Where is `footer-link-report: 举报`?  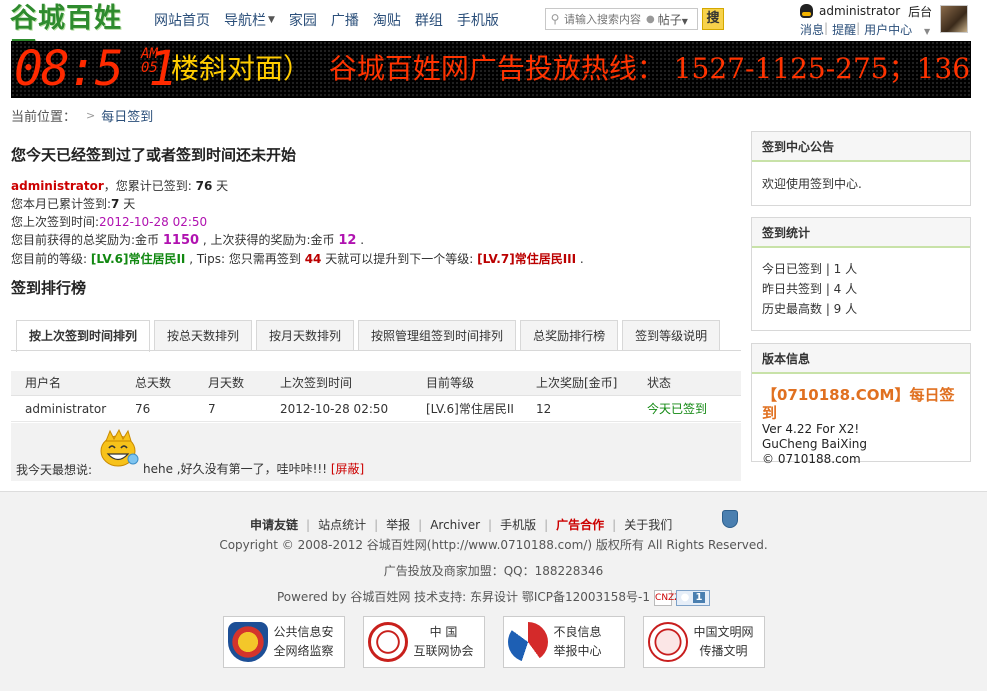
footer-link-report: 举报 is located at coordinates (398, 524).